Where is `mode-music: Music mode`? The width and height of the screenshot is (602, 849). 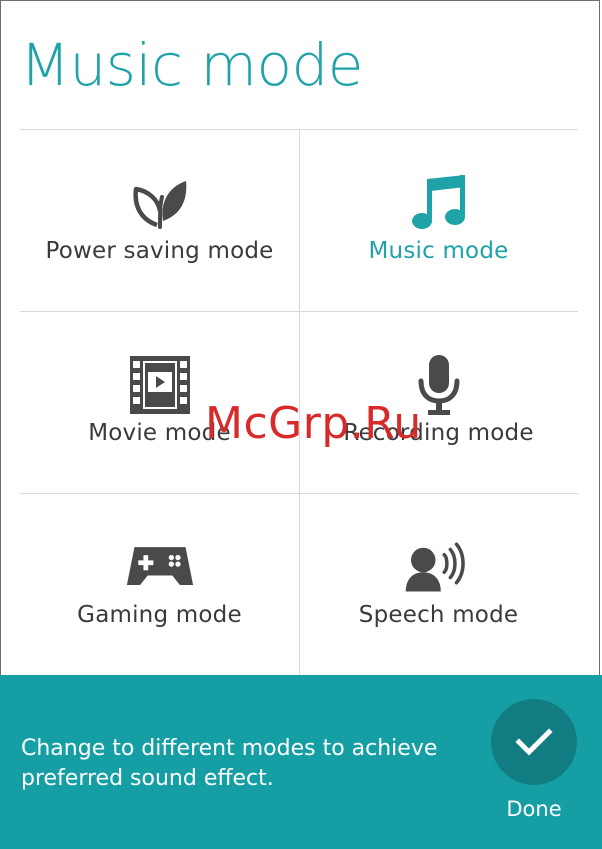 mode-music: Music mode is located at coordinates (438, 220).